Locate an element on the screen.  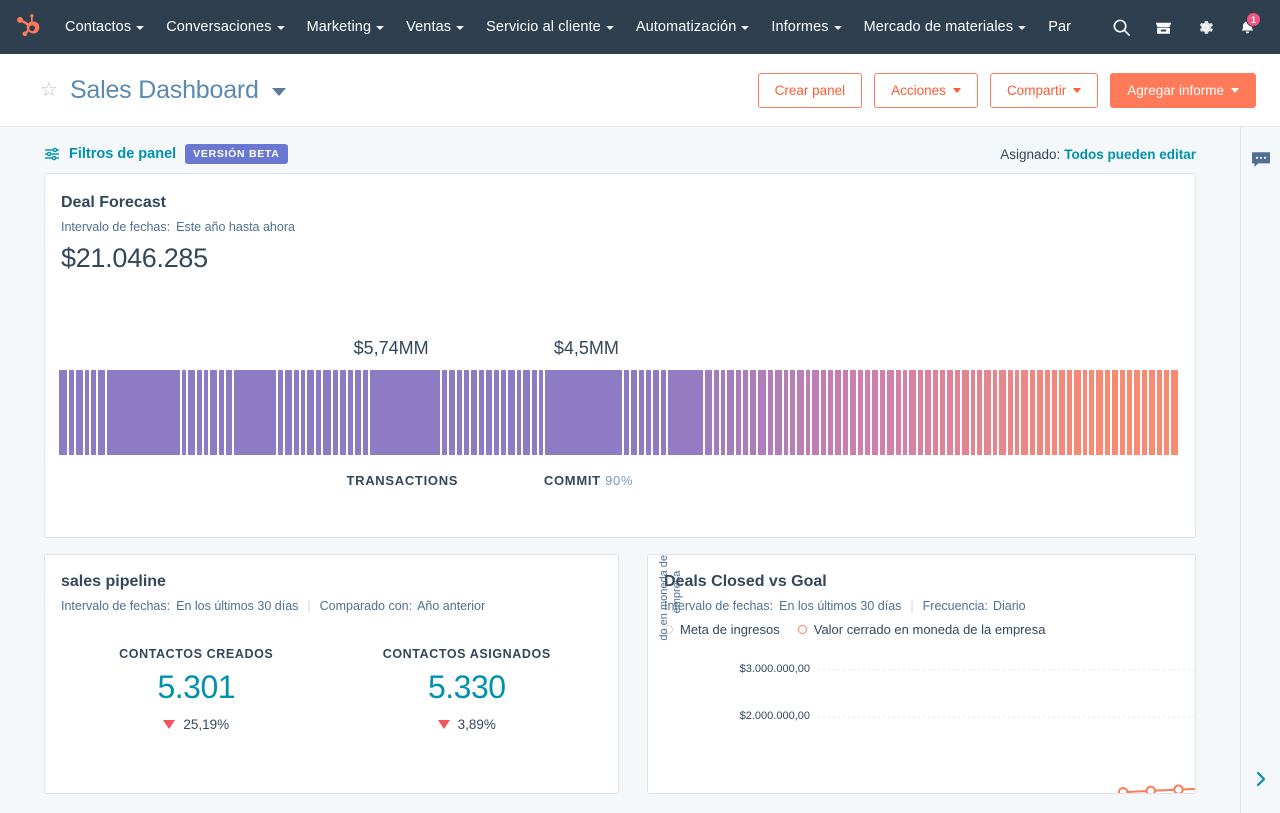
nav-item-partners: Part is located at coordinates (1054, 27).